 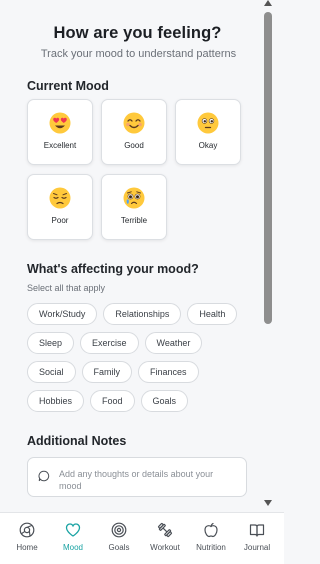 I want to click on mood-option-excellent: Excellent, so click(x=60, y=132).